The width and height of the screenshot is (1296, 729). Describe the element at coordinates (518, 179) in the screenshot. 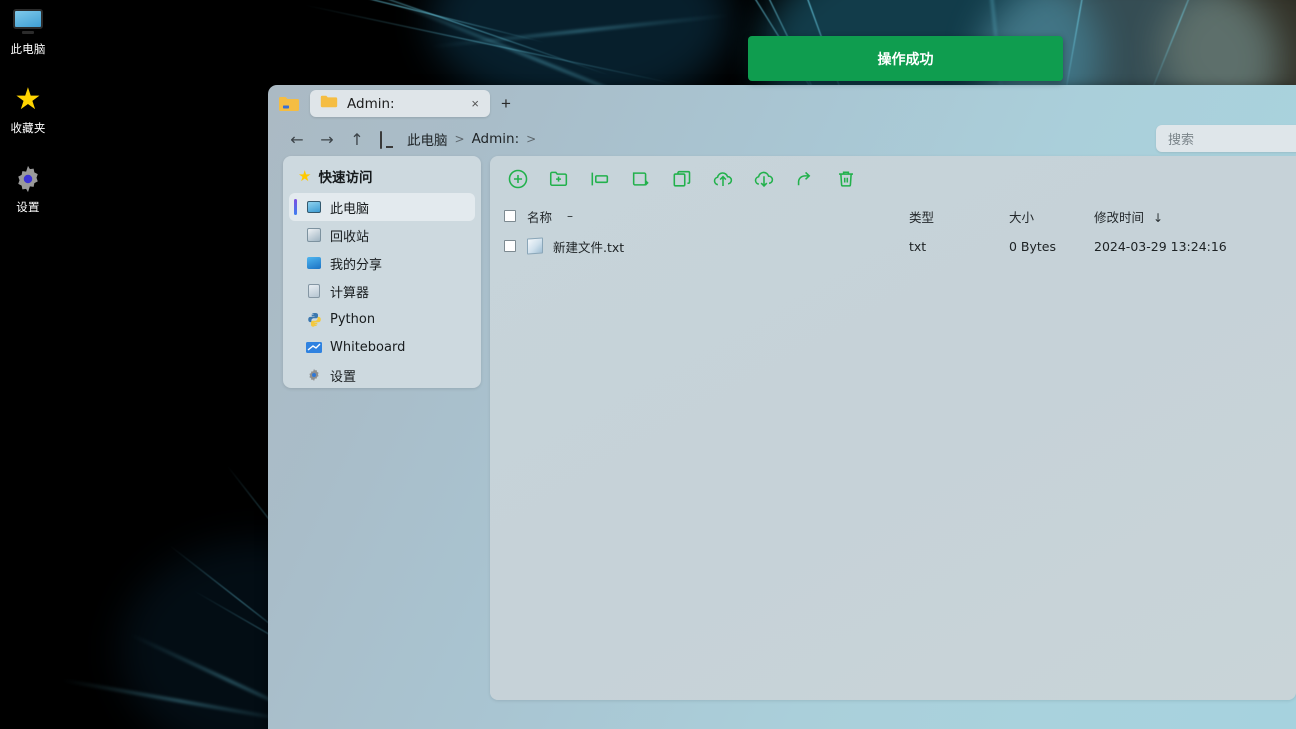

I see `plus-circle-icon` at that location.